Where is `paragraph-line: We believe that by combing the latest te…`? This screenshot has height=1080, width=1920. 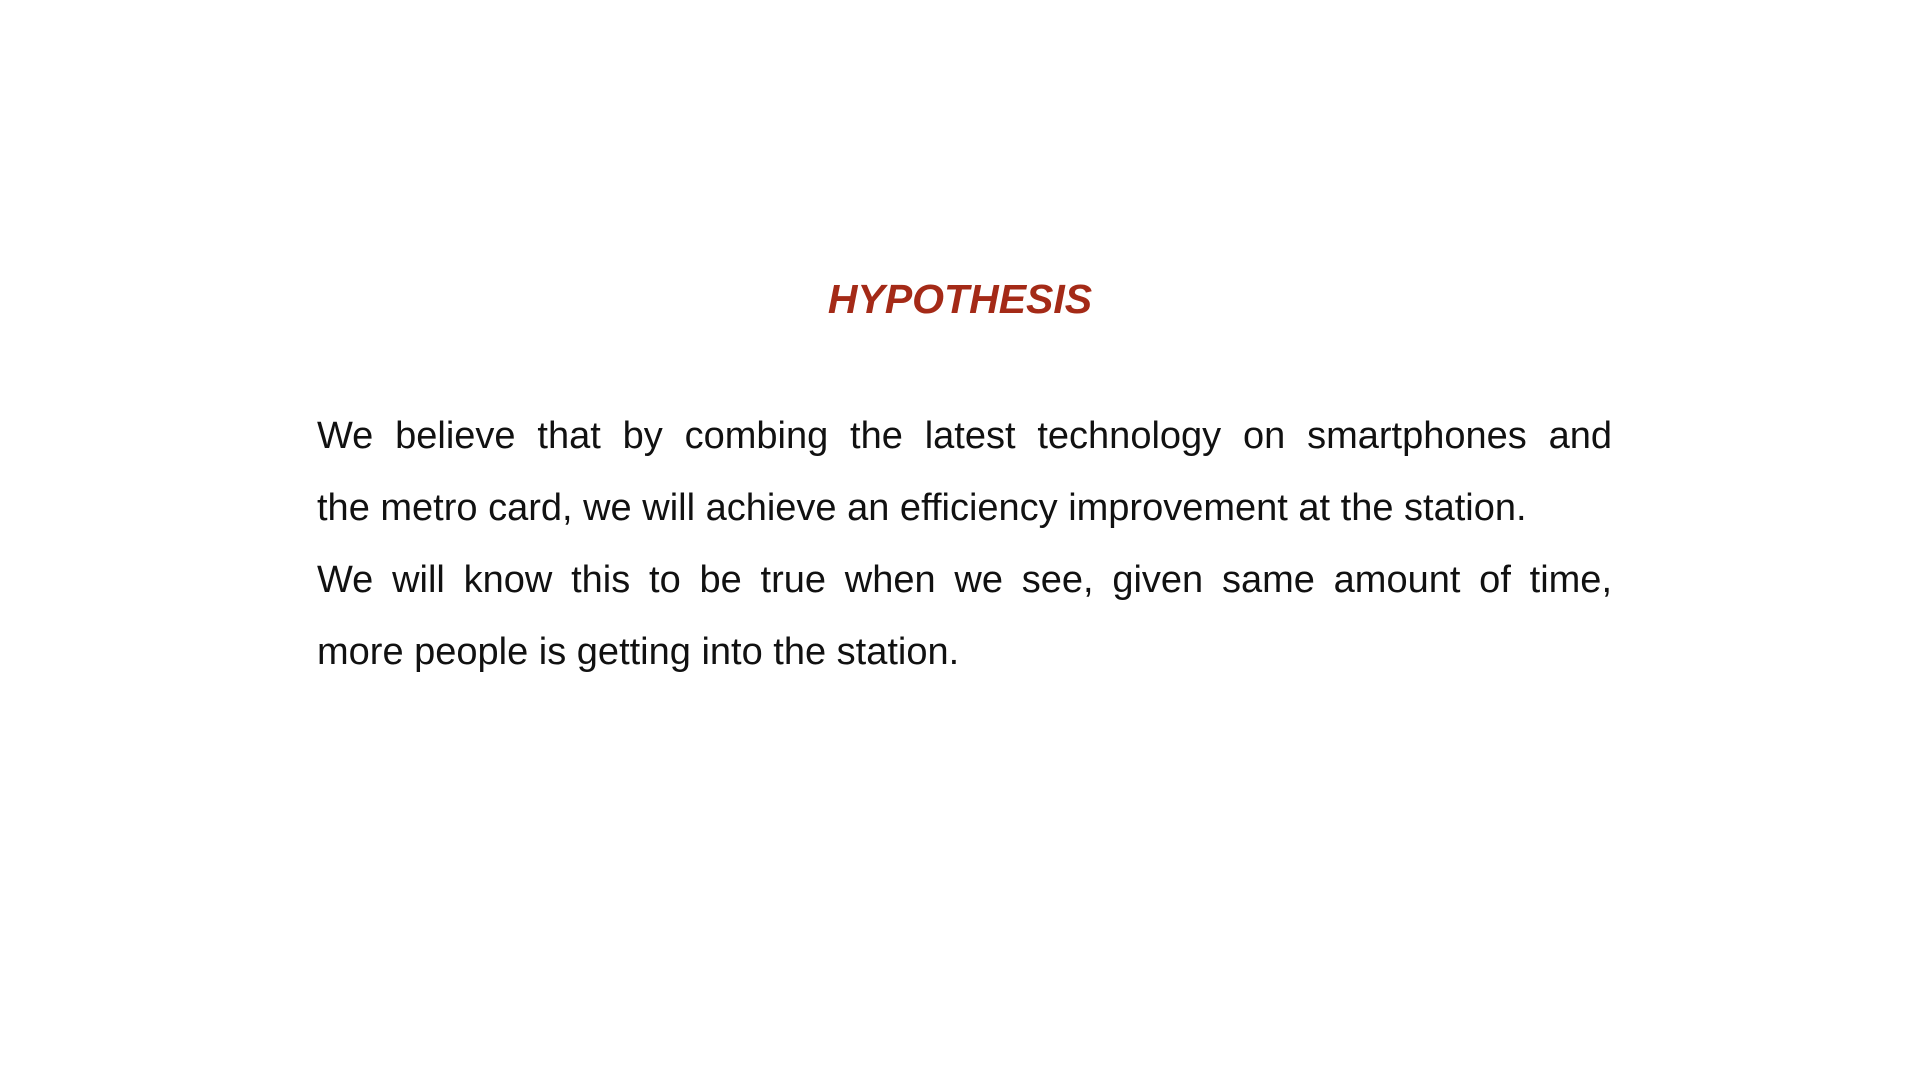 paragraph-line: We believe that by combing the latest te… is located at coordinates (964, 436).